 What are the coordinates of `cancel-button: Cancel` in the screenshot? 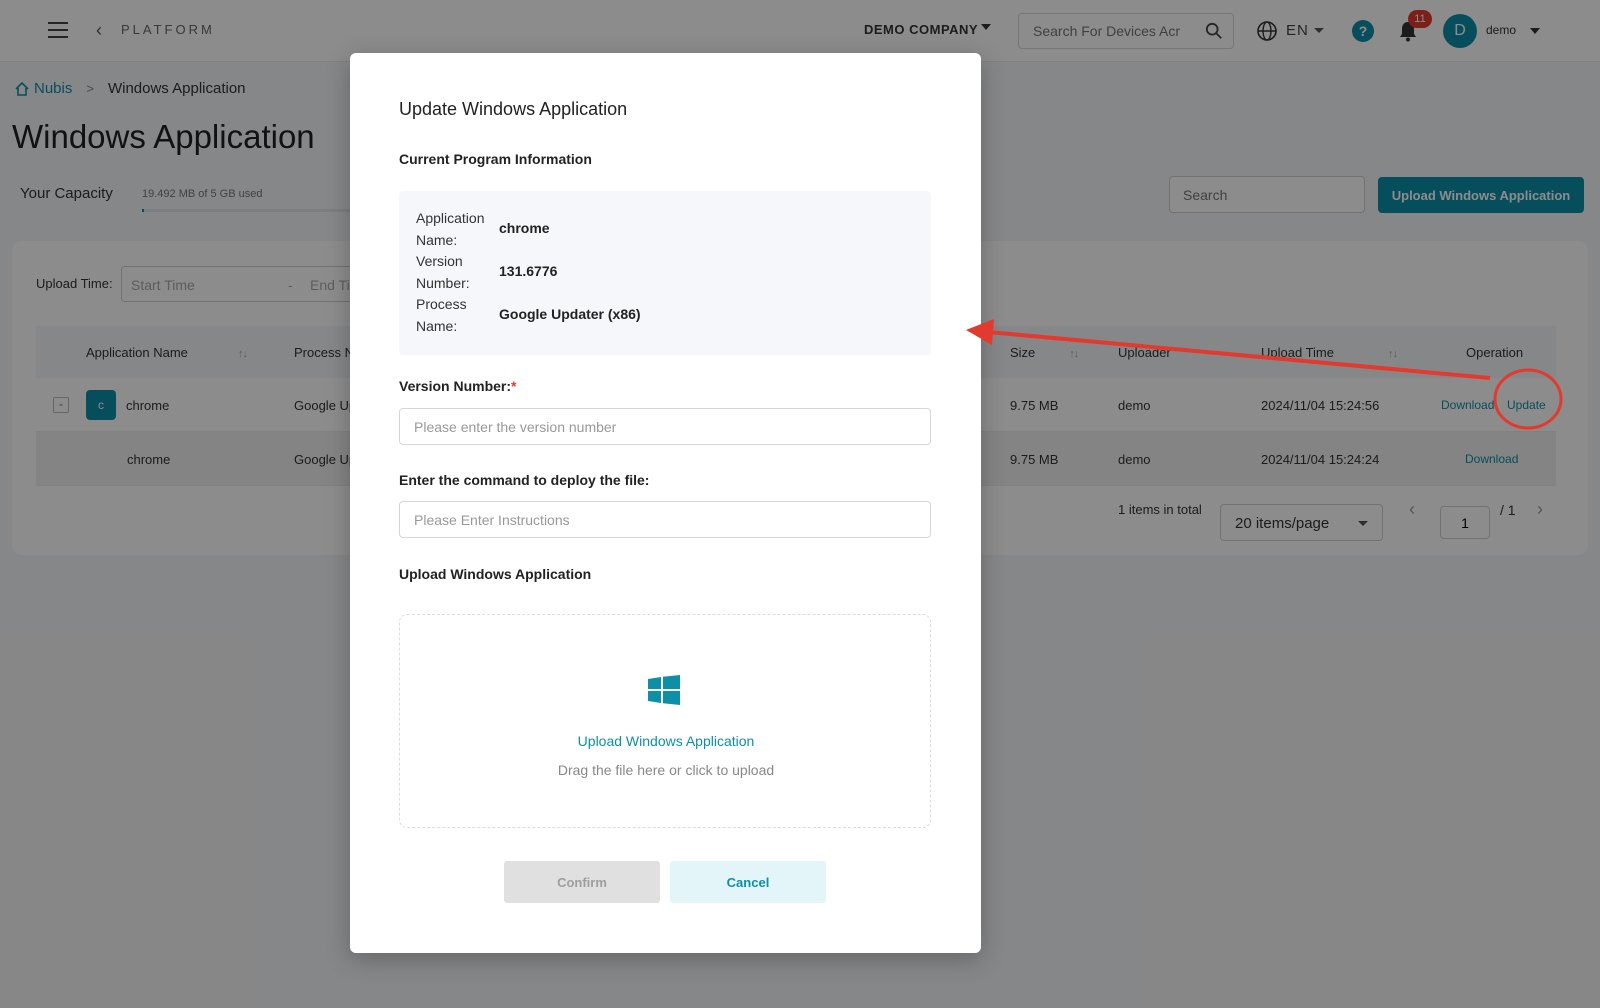 It's located at (748, 882).